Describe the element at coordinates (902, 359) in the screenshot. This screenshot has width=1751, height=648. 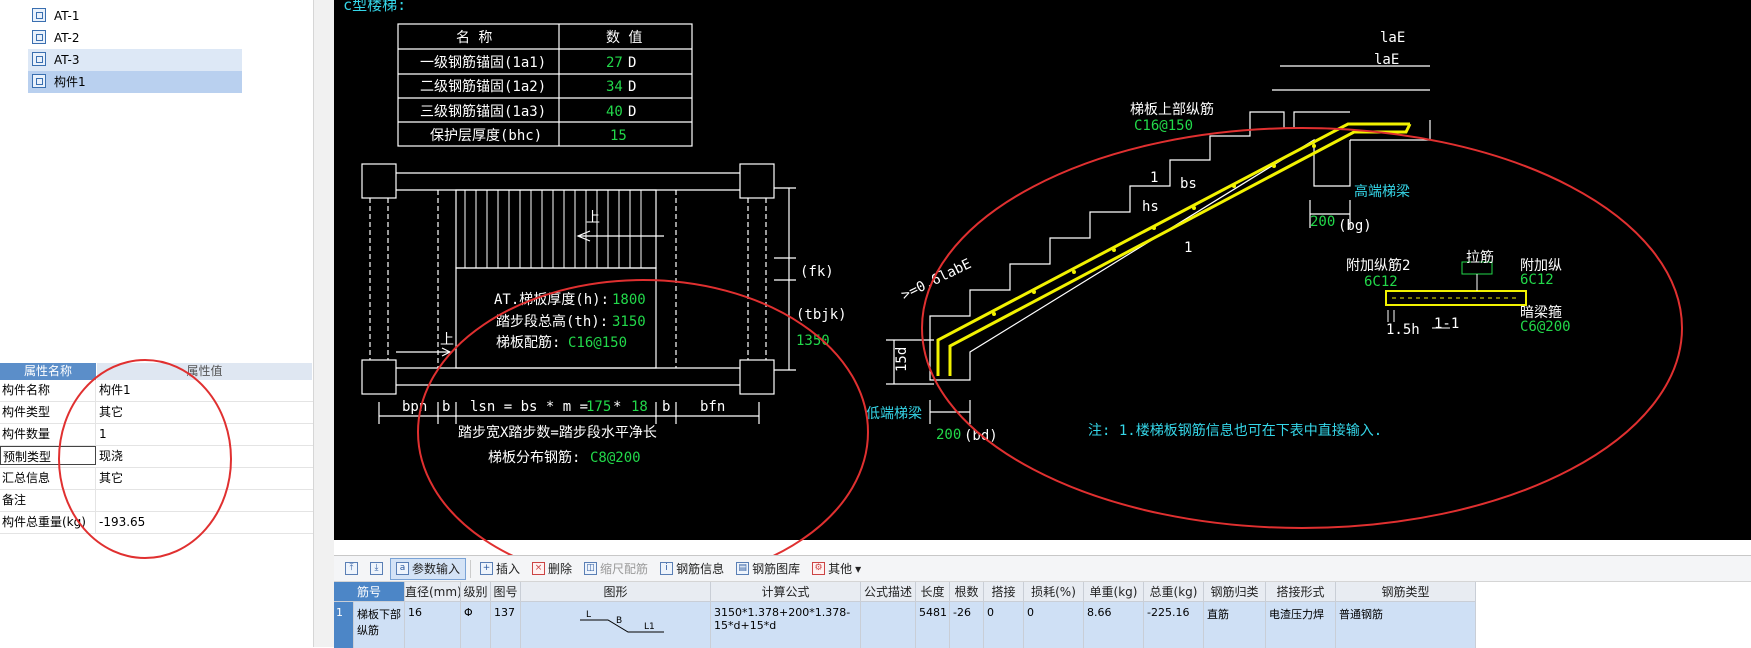
I see `section-15d: 15d` at that location.